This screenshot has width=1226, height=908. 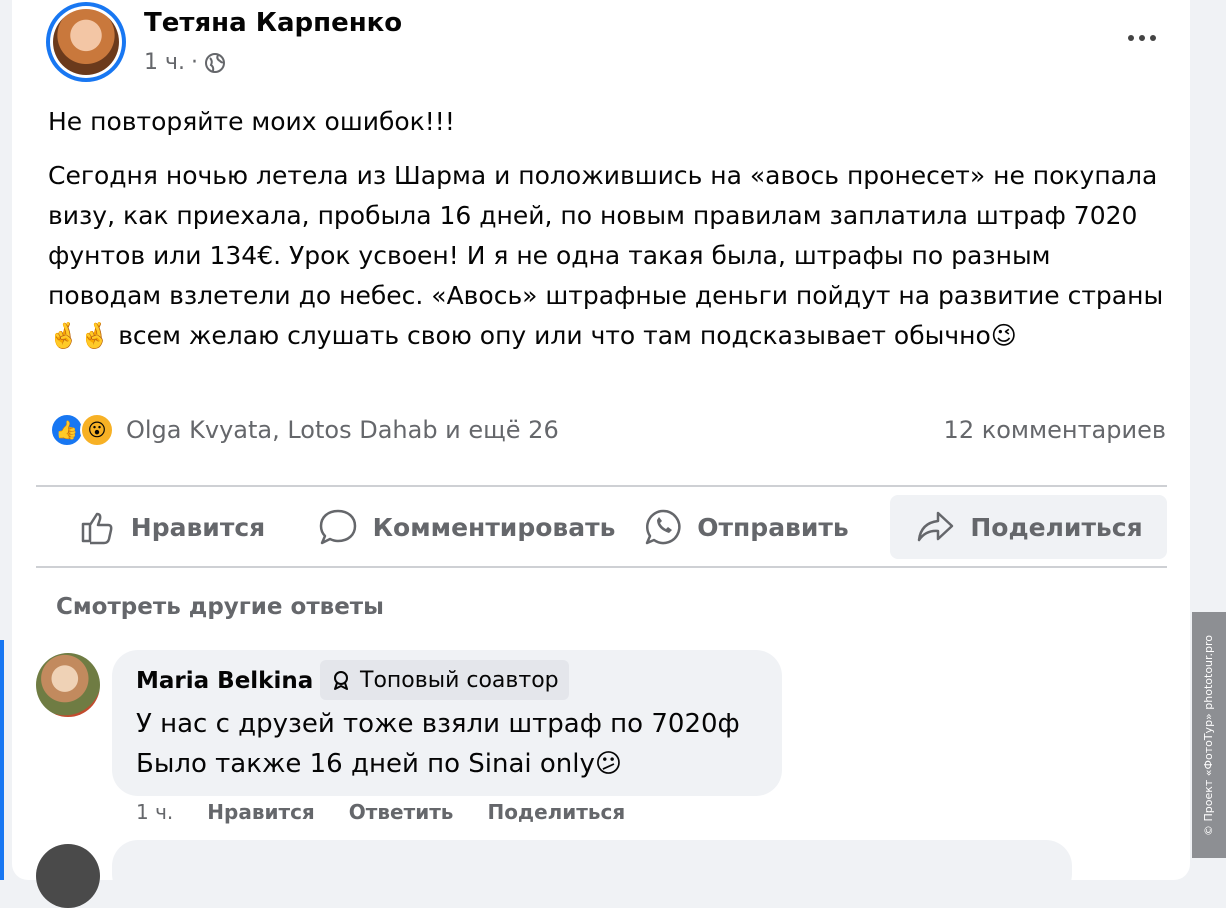 I want to click on share-label: Поделиться, so click(x=1056, y=527).